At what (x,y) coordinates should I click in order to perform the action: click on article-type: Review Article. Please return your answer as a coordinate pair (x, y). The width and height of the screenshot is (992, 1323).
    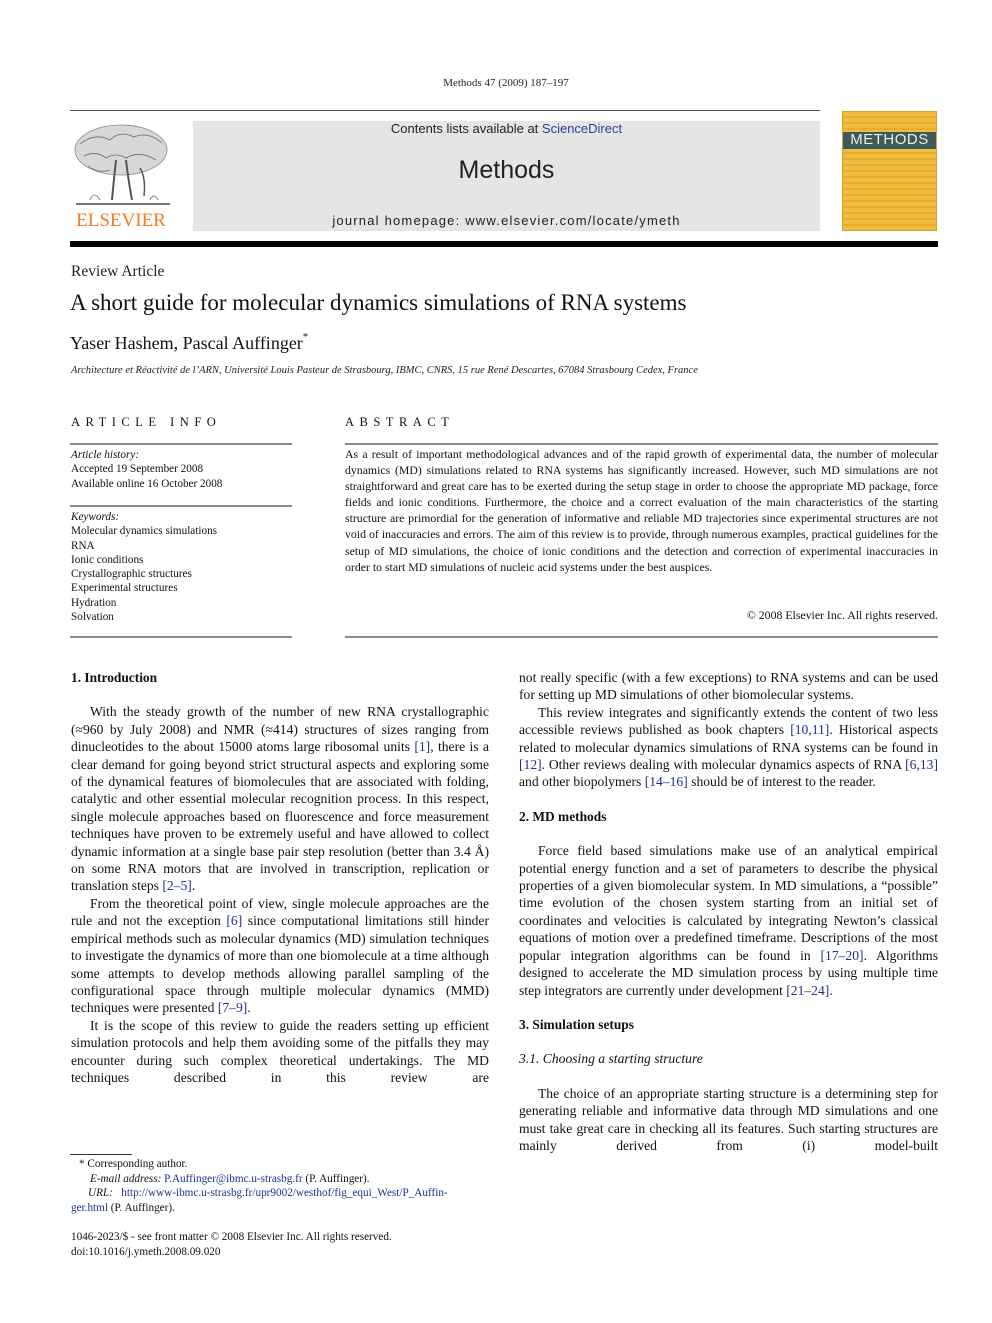
    Looking at the image, I should click on (118, 271).